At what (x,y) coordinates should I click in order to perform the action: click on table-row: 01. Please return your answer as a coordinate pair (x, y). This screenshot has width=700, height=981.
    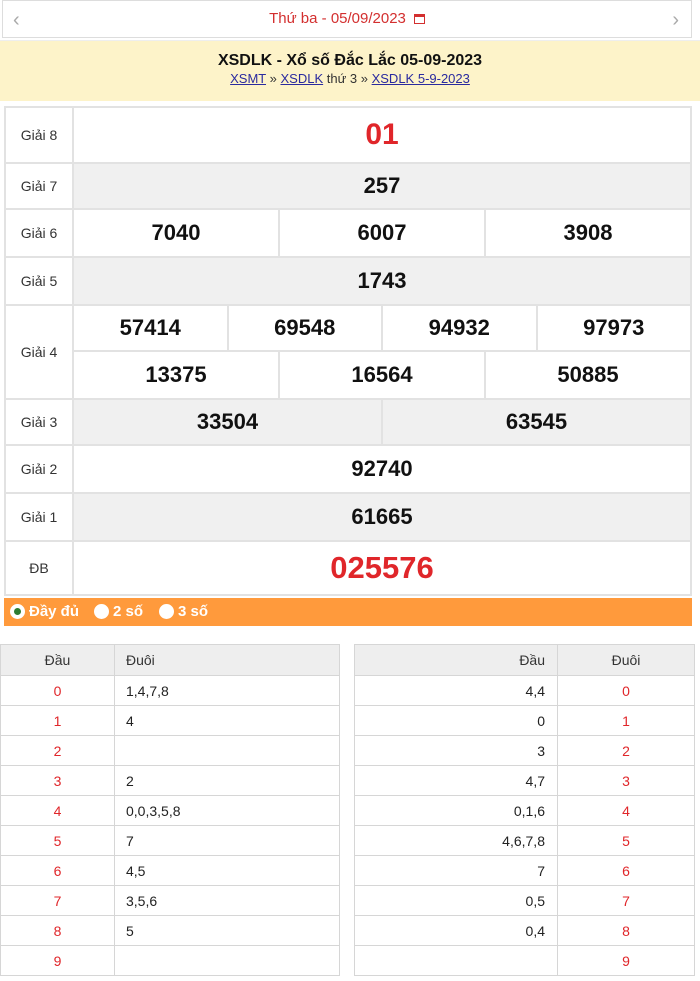
    Looking at the image, I should click on (524, 720).